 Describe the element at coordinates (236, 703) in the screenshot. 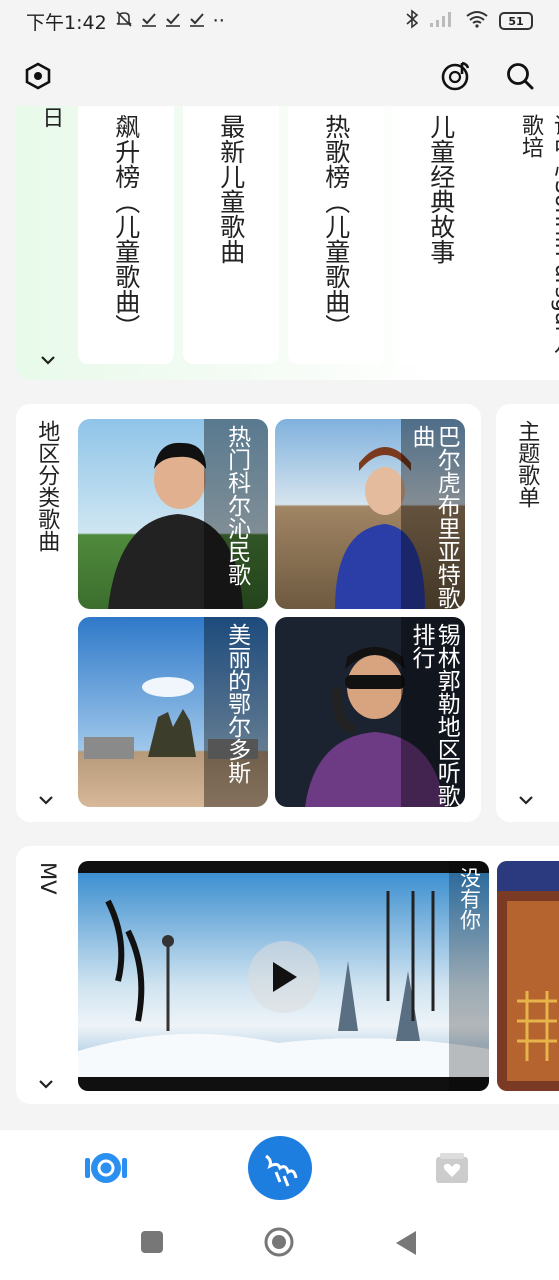

I see `region-tile-caption: 美丽的鄂尔多斯` at that location.